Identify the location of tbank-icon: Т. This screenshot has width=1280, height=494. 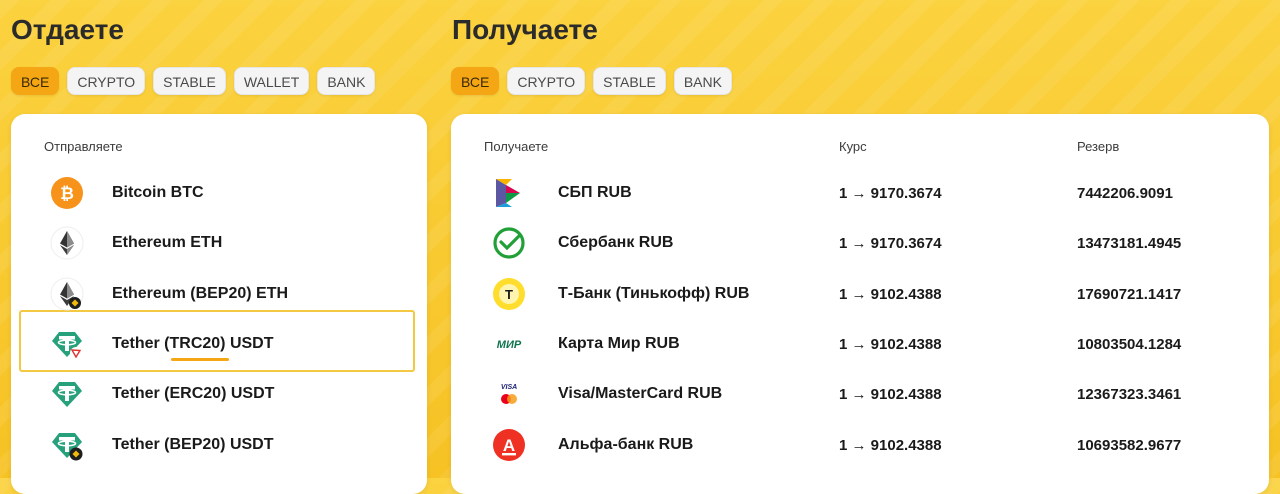
(509, 294).